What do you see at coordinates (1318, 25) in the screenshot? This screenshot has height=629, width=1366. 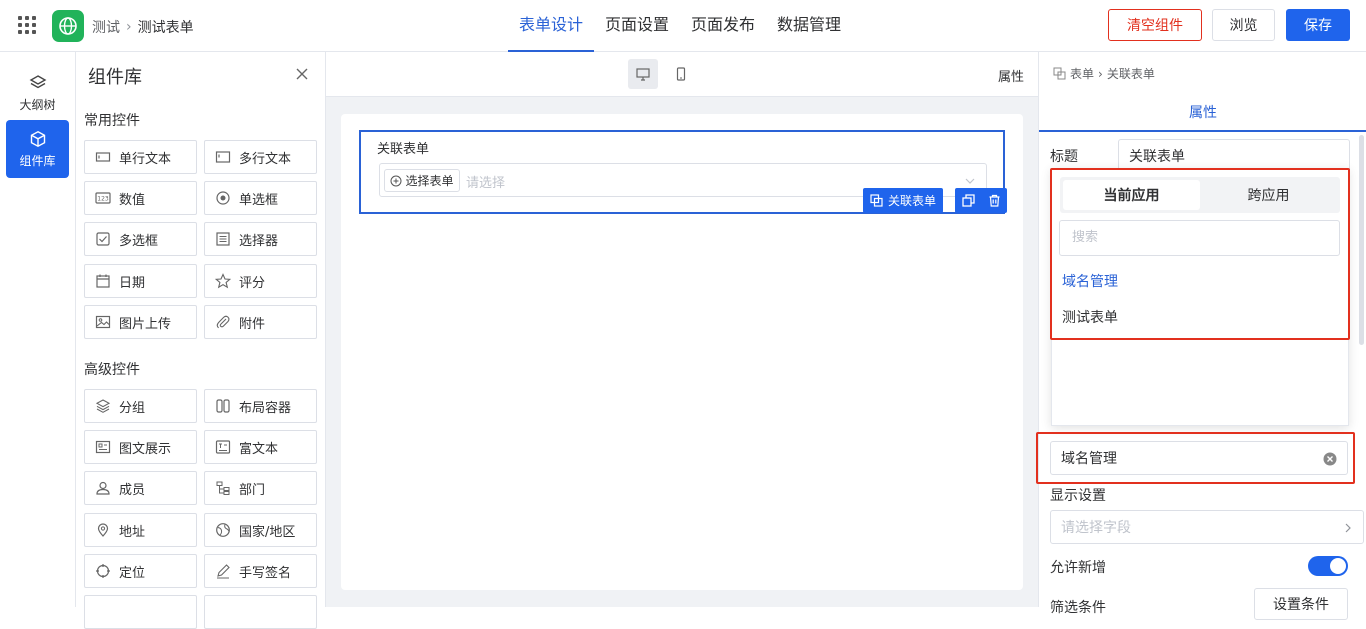 I see `save-button: 保存` at bounding box center [1318, 25].